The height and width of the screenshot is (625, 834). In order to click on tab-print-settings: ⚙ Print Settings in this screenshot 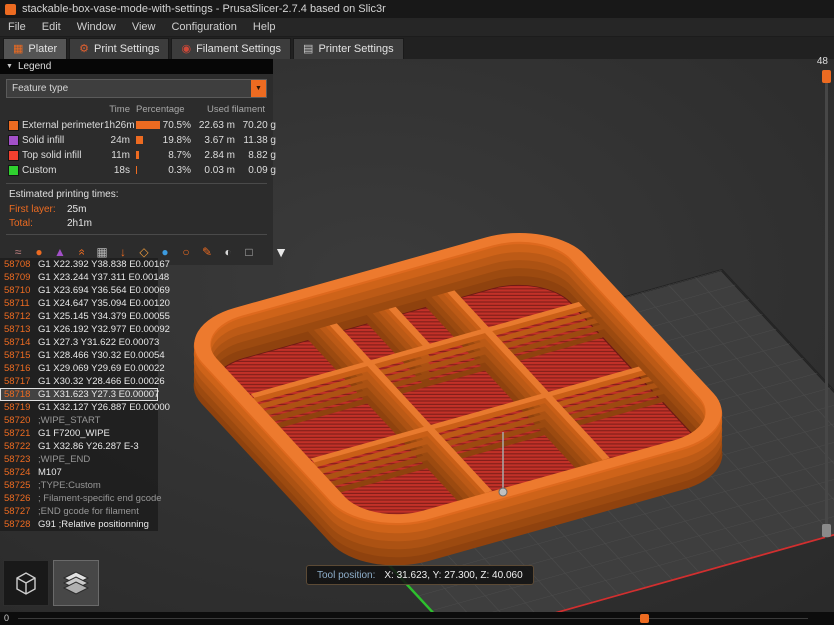, I will do `click(119, 48)`.